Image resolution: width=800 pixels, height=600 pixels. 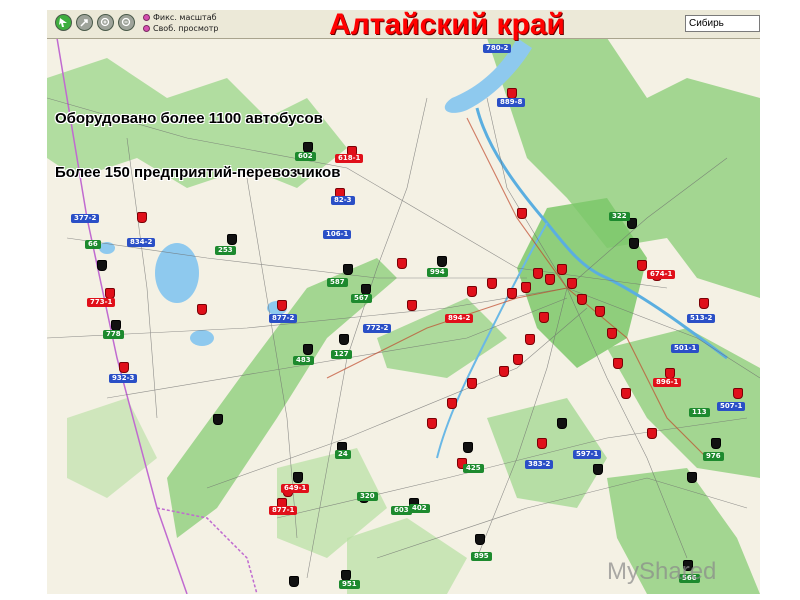 What do you see at coordinates (349, 158) in the screenshot?
I see `route-label: 618-1` at bounding box center [349, 158].